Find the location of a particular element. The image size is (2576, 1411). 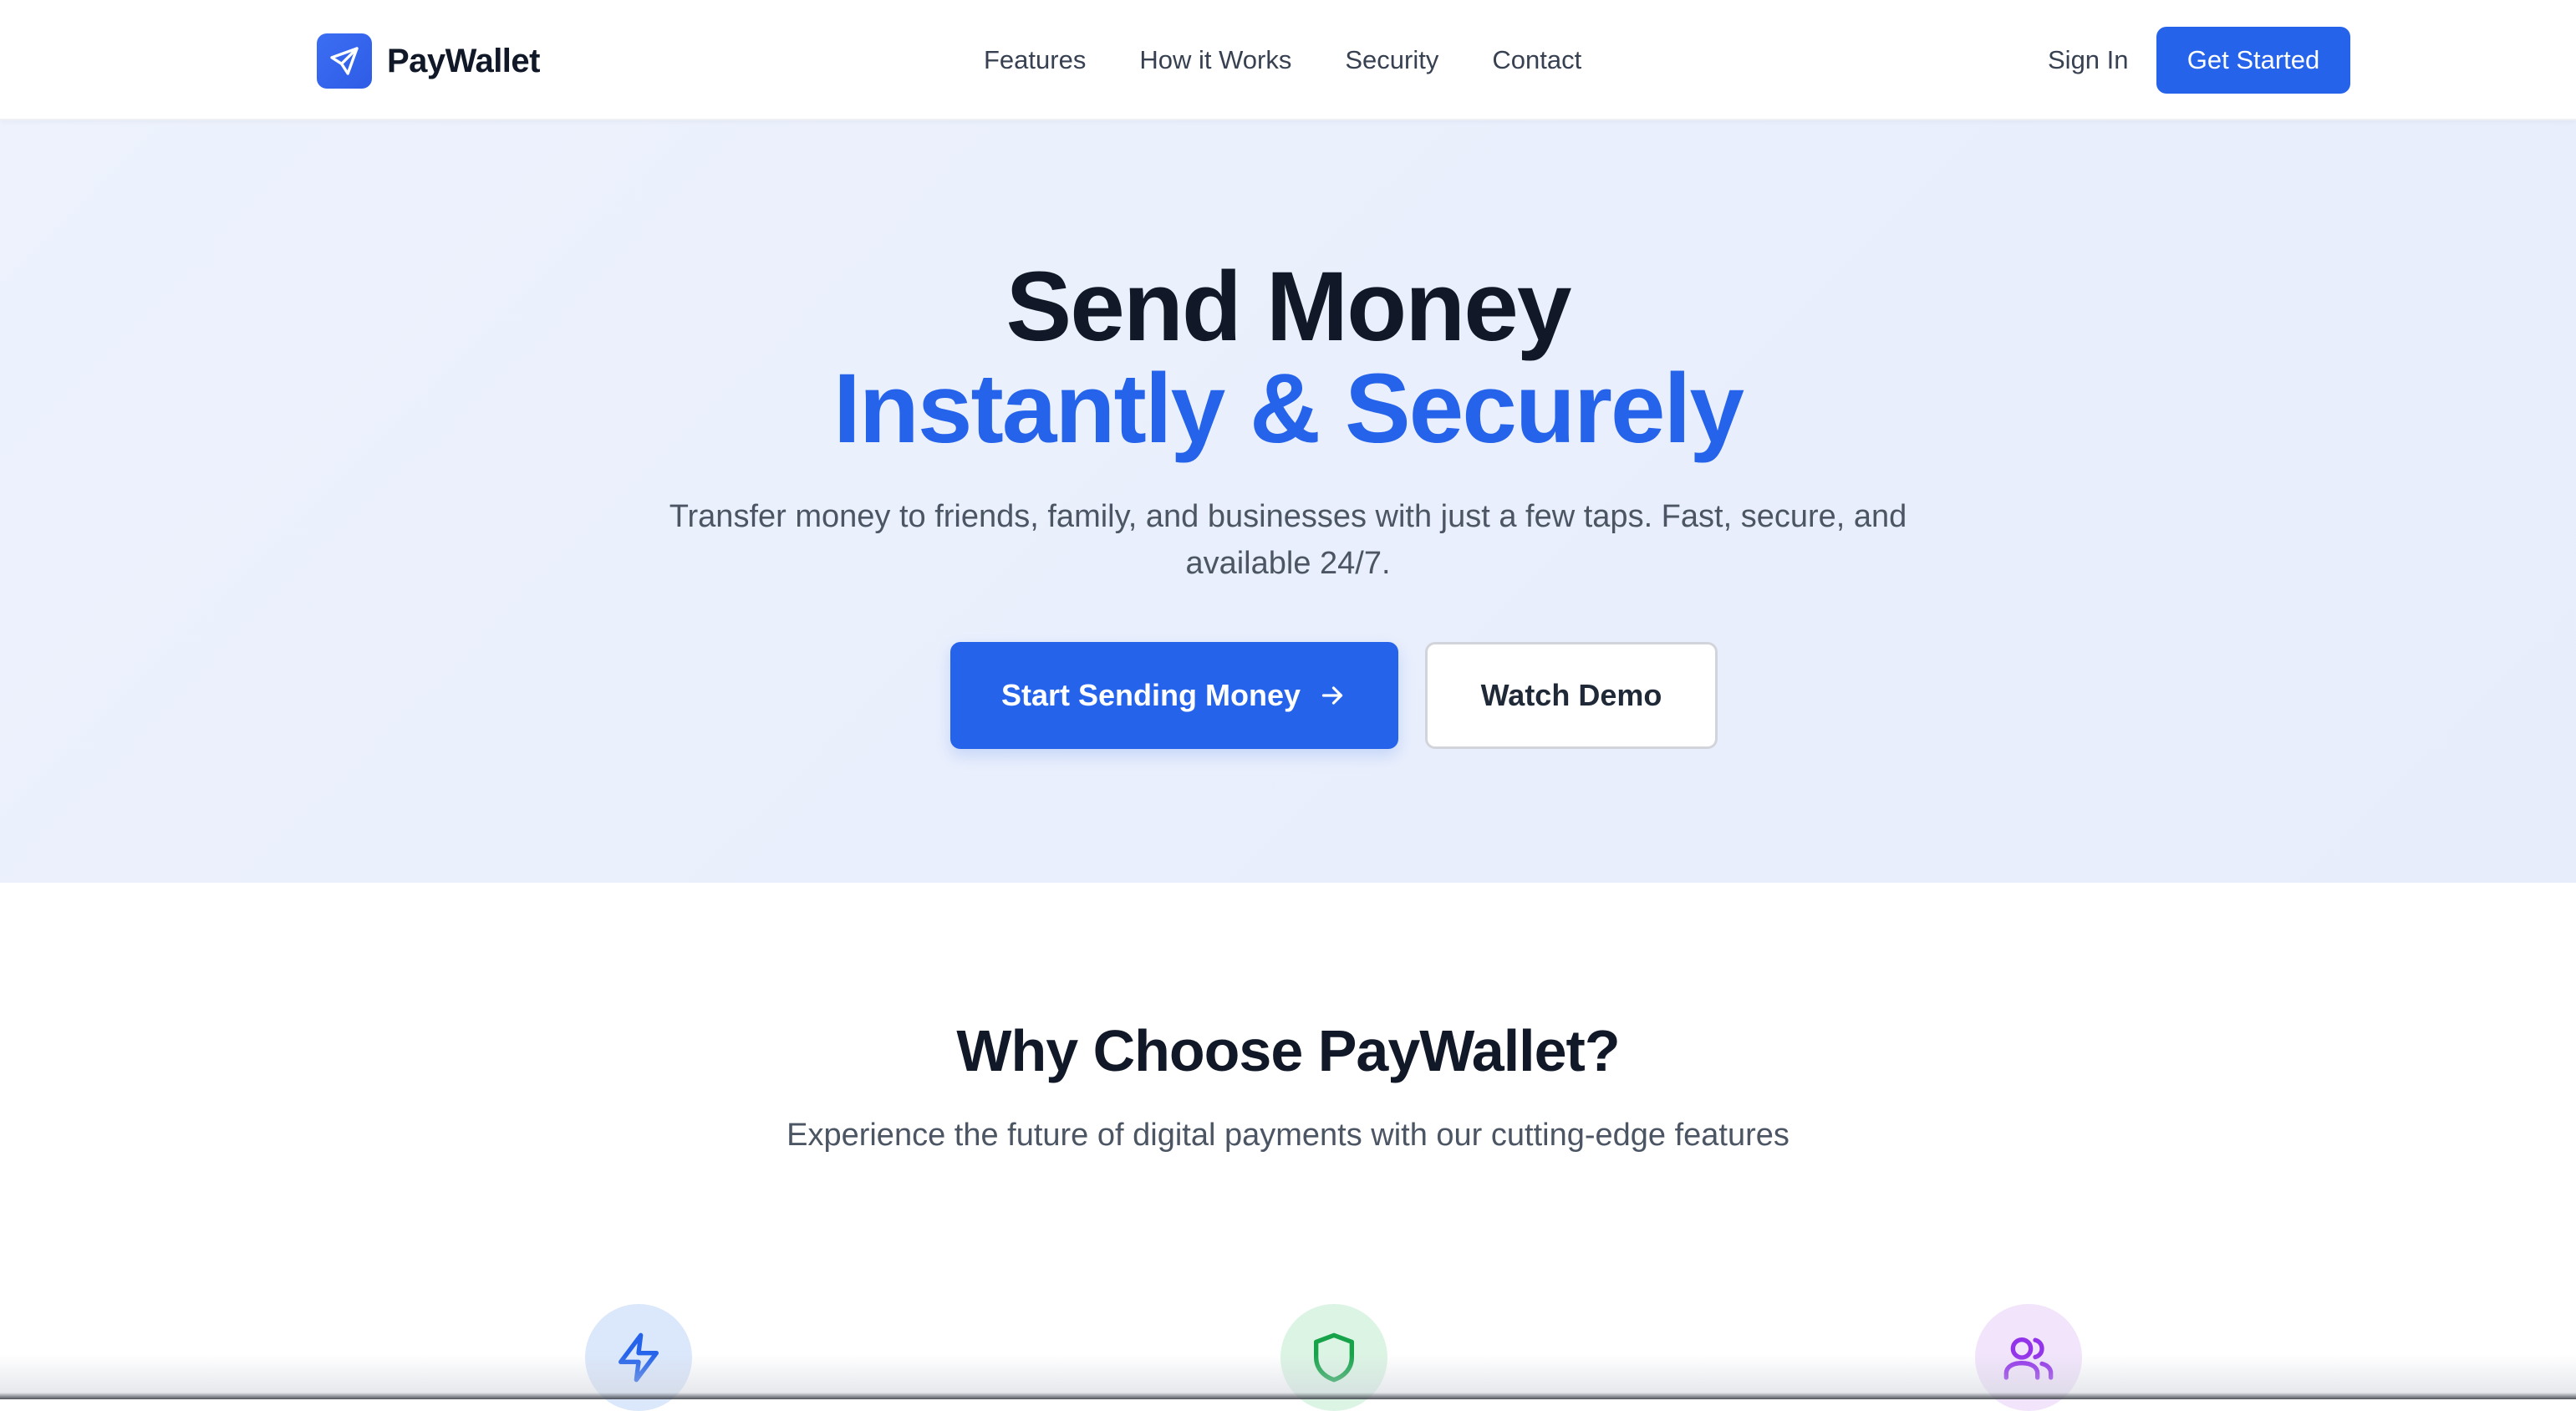

start-sending-money-label: Start Sending Money is located at coordinates (1150, 695).